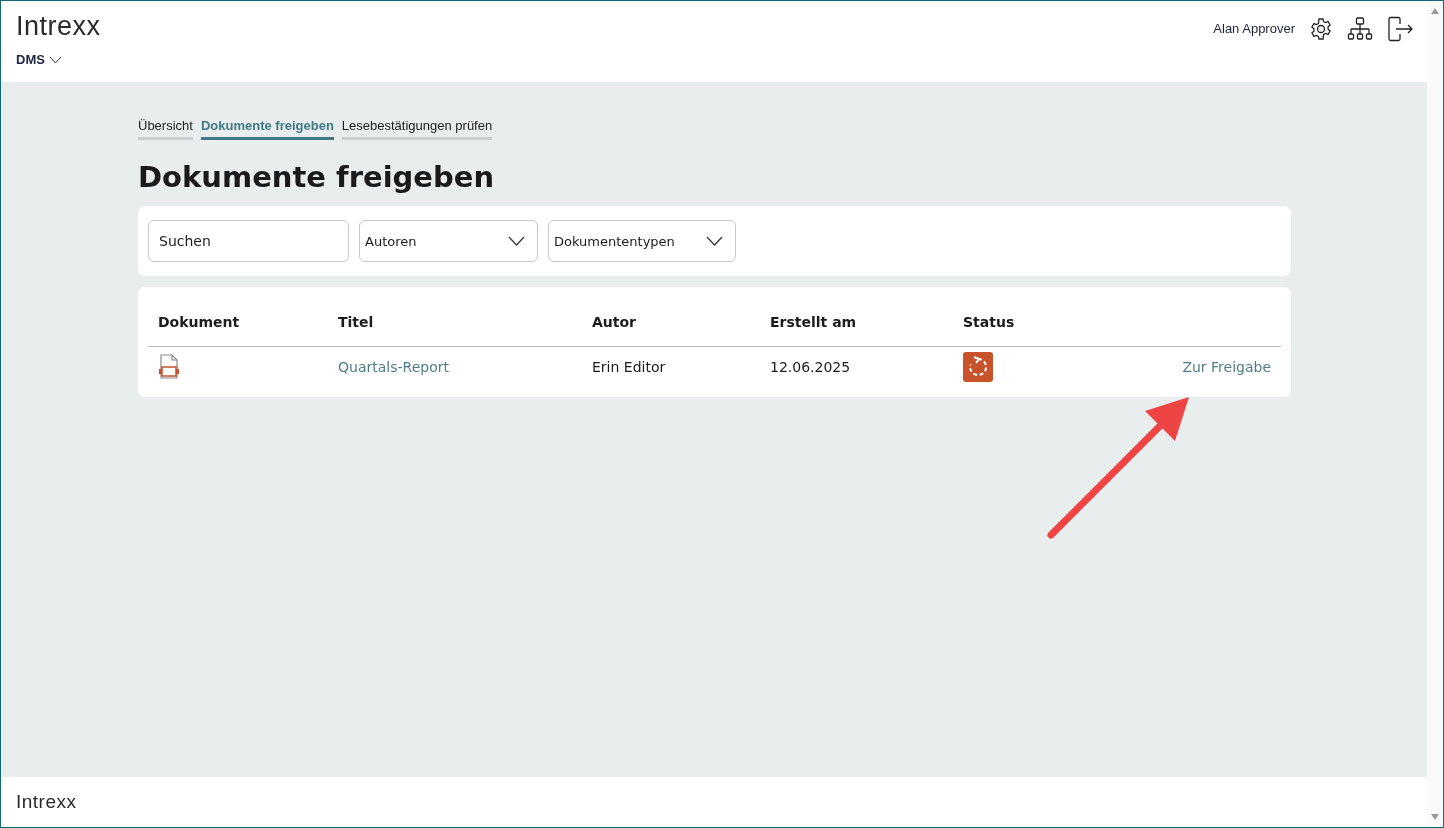  I want to click on column-header: Autor, so click(614, 321).